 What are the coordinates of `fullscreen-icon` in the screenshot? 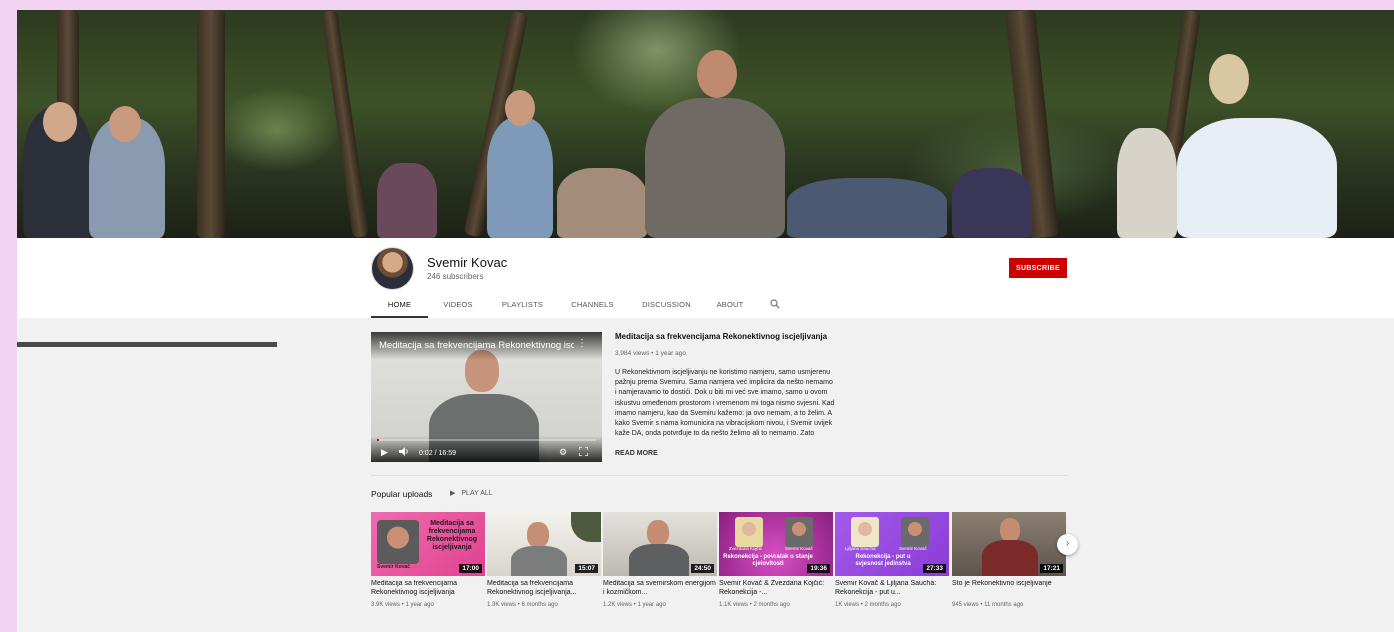 It's located at (583, 452).